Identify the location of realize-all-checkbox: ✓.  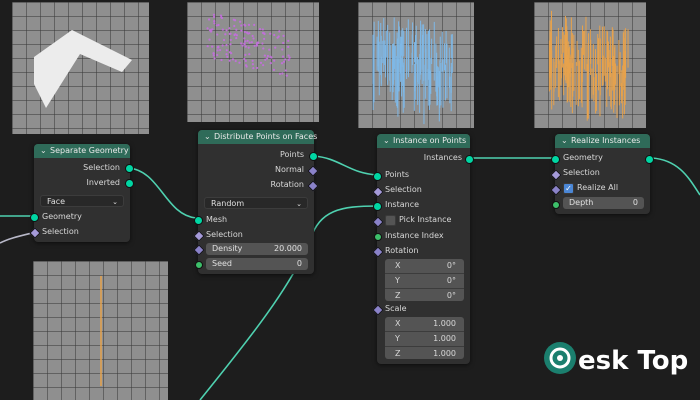
(568, 188).